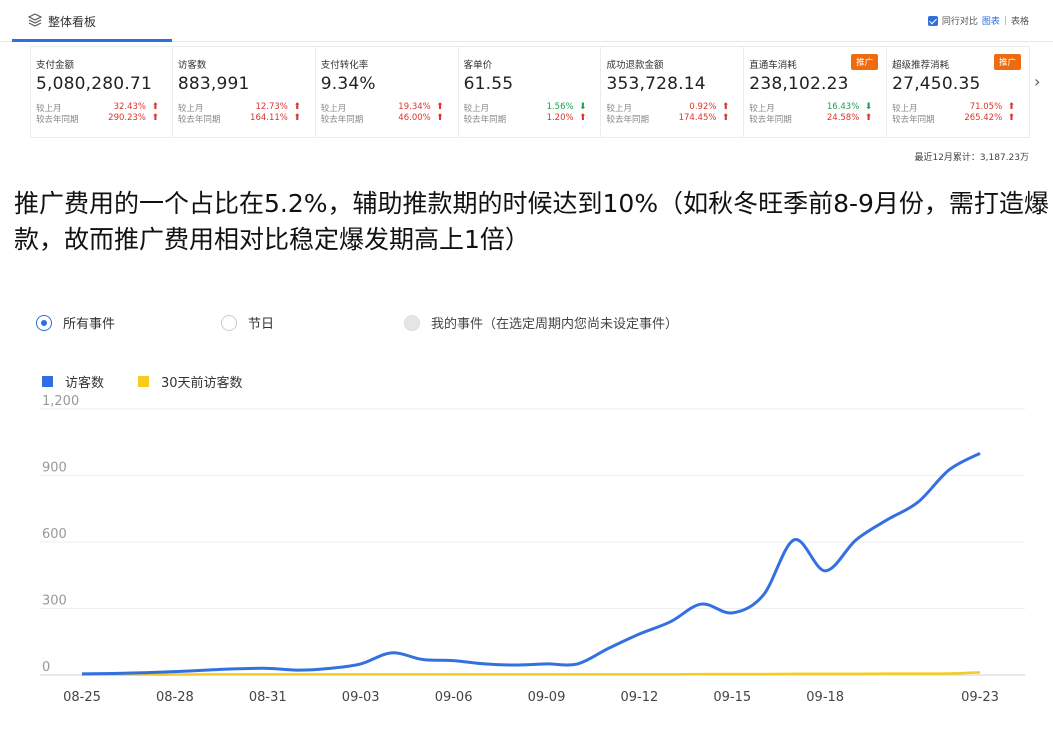 Image resolution: width=1053 pixels, height=733 pixels. What do you see at coordinates (478, 65) in the screenshot?
I see `metric-label: 客单价` at bounding box center [478, 65].